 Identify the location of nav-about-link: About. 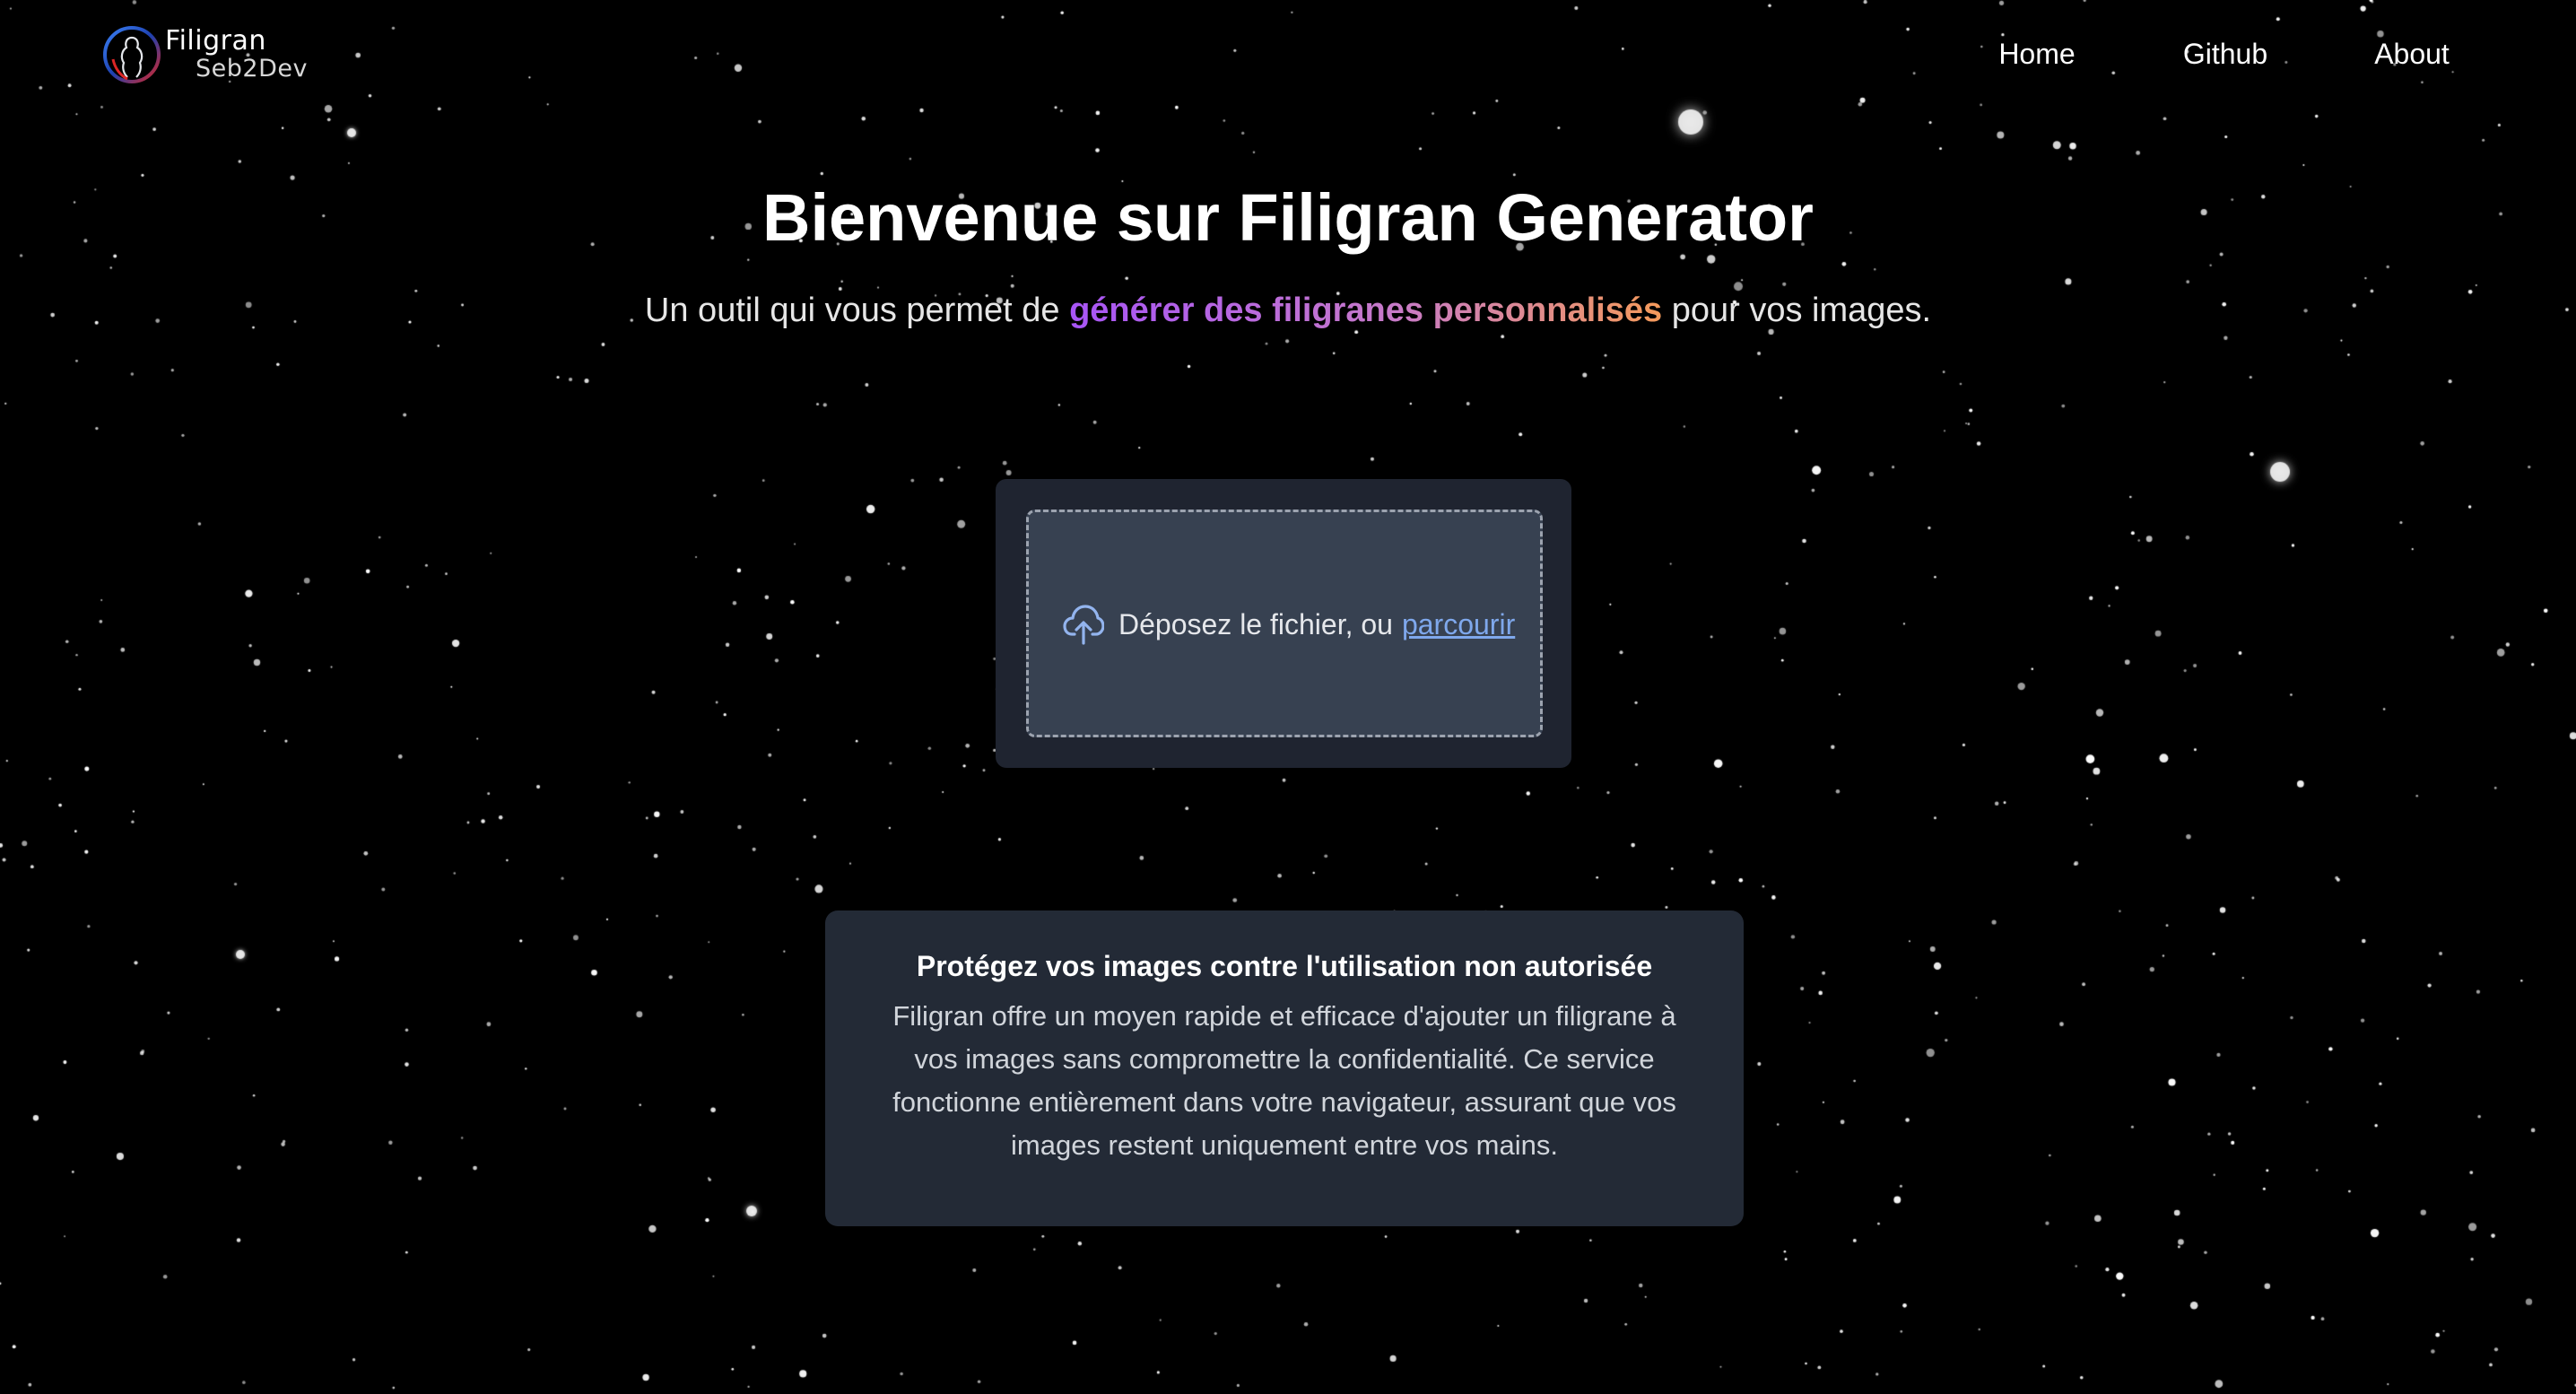
(2412, 53).